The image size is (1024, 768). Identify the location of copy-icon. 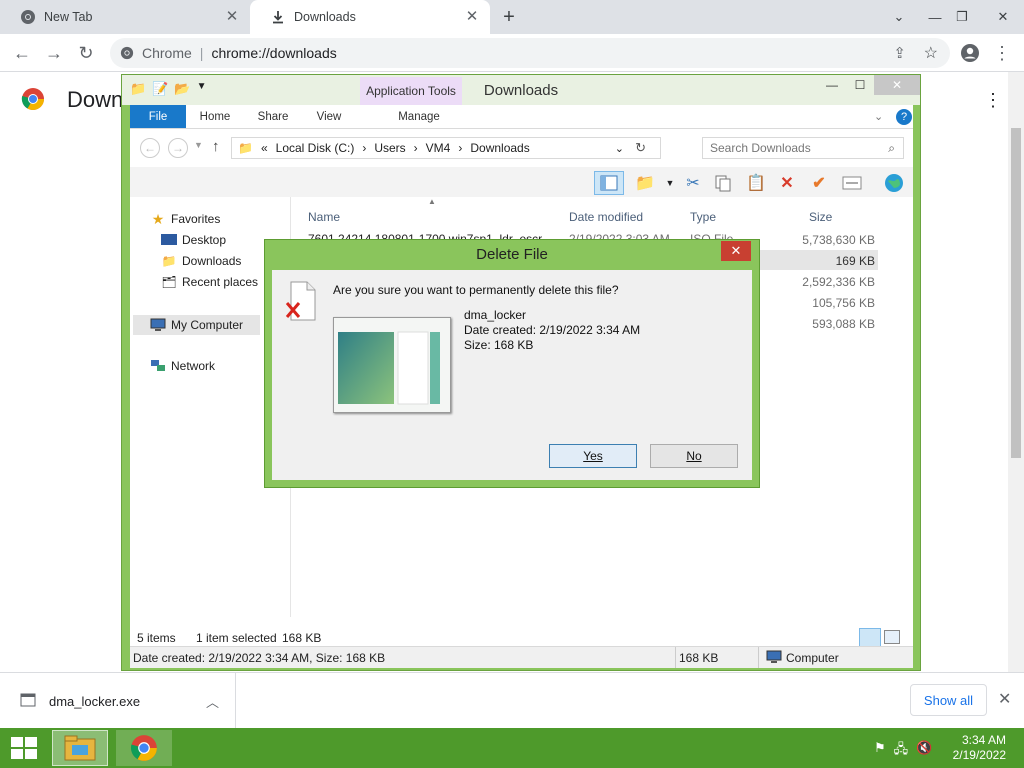
(723, 183).